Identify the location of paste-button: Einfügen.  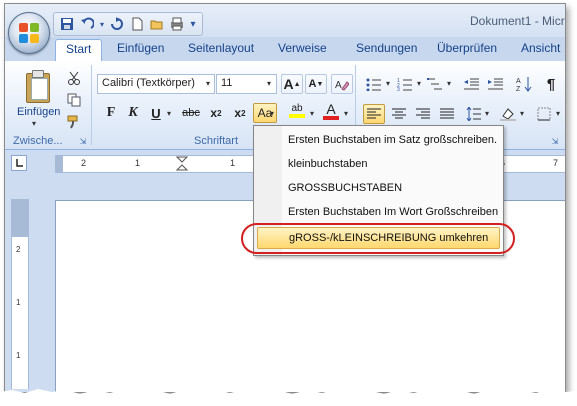
(38, 112).